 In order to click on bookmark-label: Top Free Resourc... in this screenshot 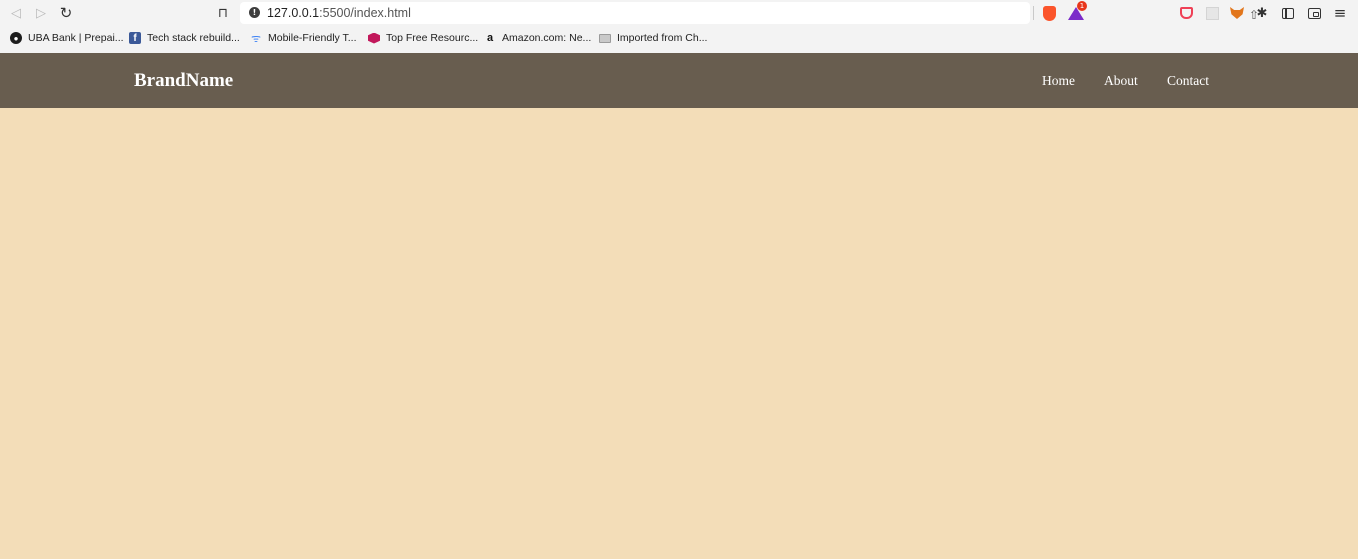, I will do `click(432, 38)`.